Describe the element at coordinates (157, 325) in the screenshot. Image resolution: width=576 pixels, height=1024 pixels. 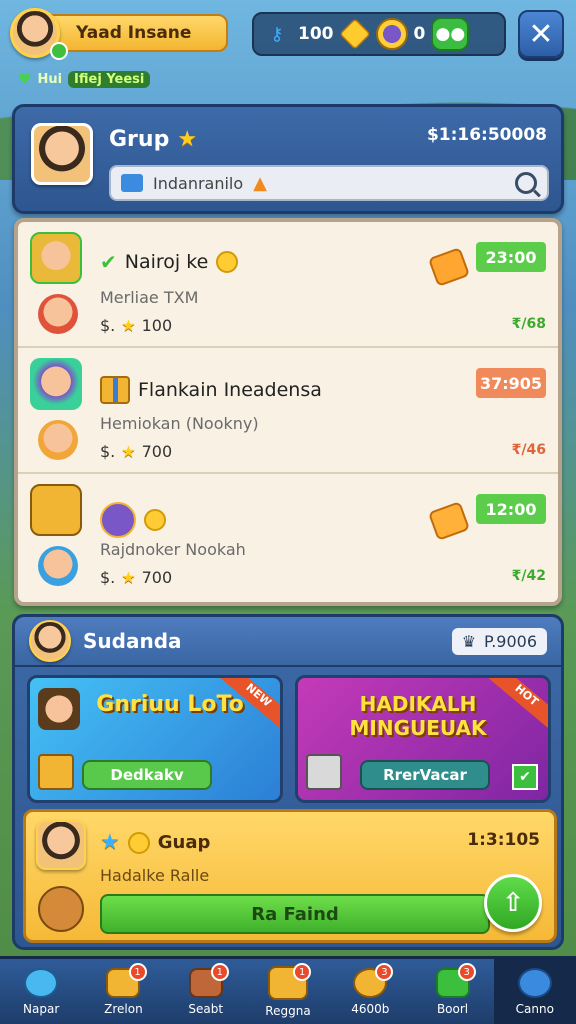
I see `cost-value: 100` at that location.